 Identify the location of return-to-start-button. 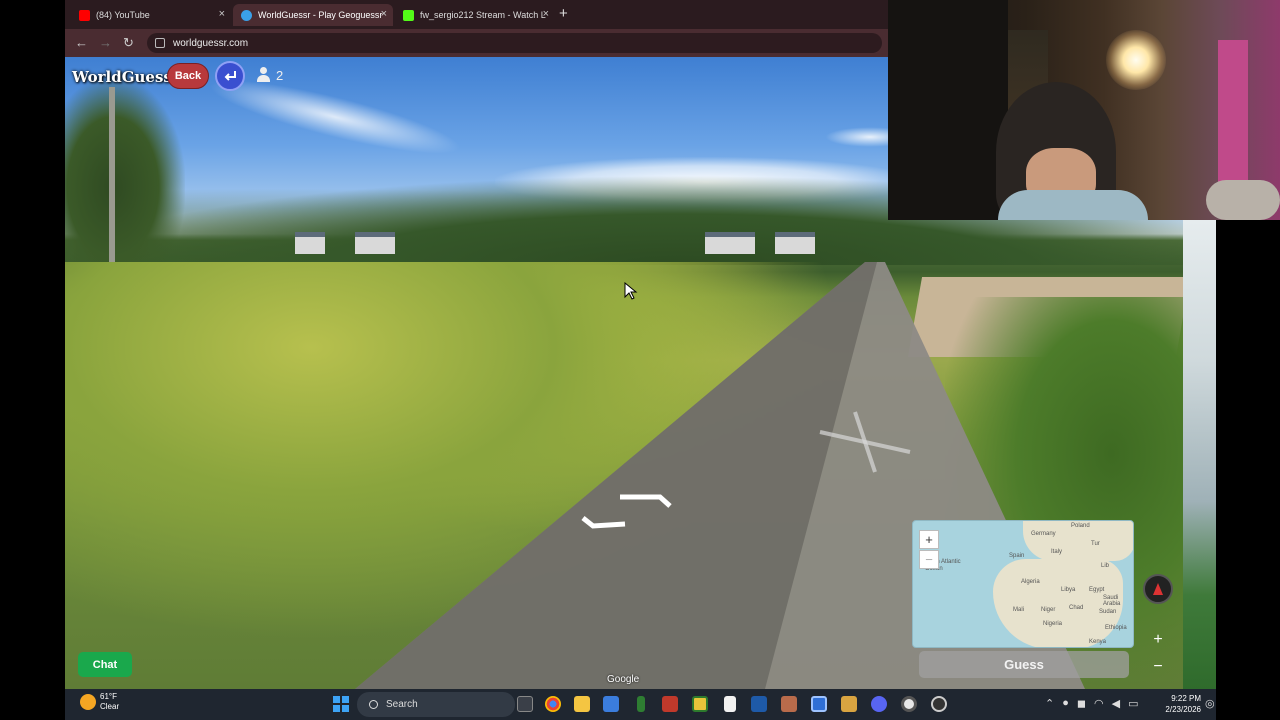
(230, 76).